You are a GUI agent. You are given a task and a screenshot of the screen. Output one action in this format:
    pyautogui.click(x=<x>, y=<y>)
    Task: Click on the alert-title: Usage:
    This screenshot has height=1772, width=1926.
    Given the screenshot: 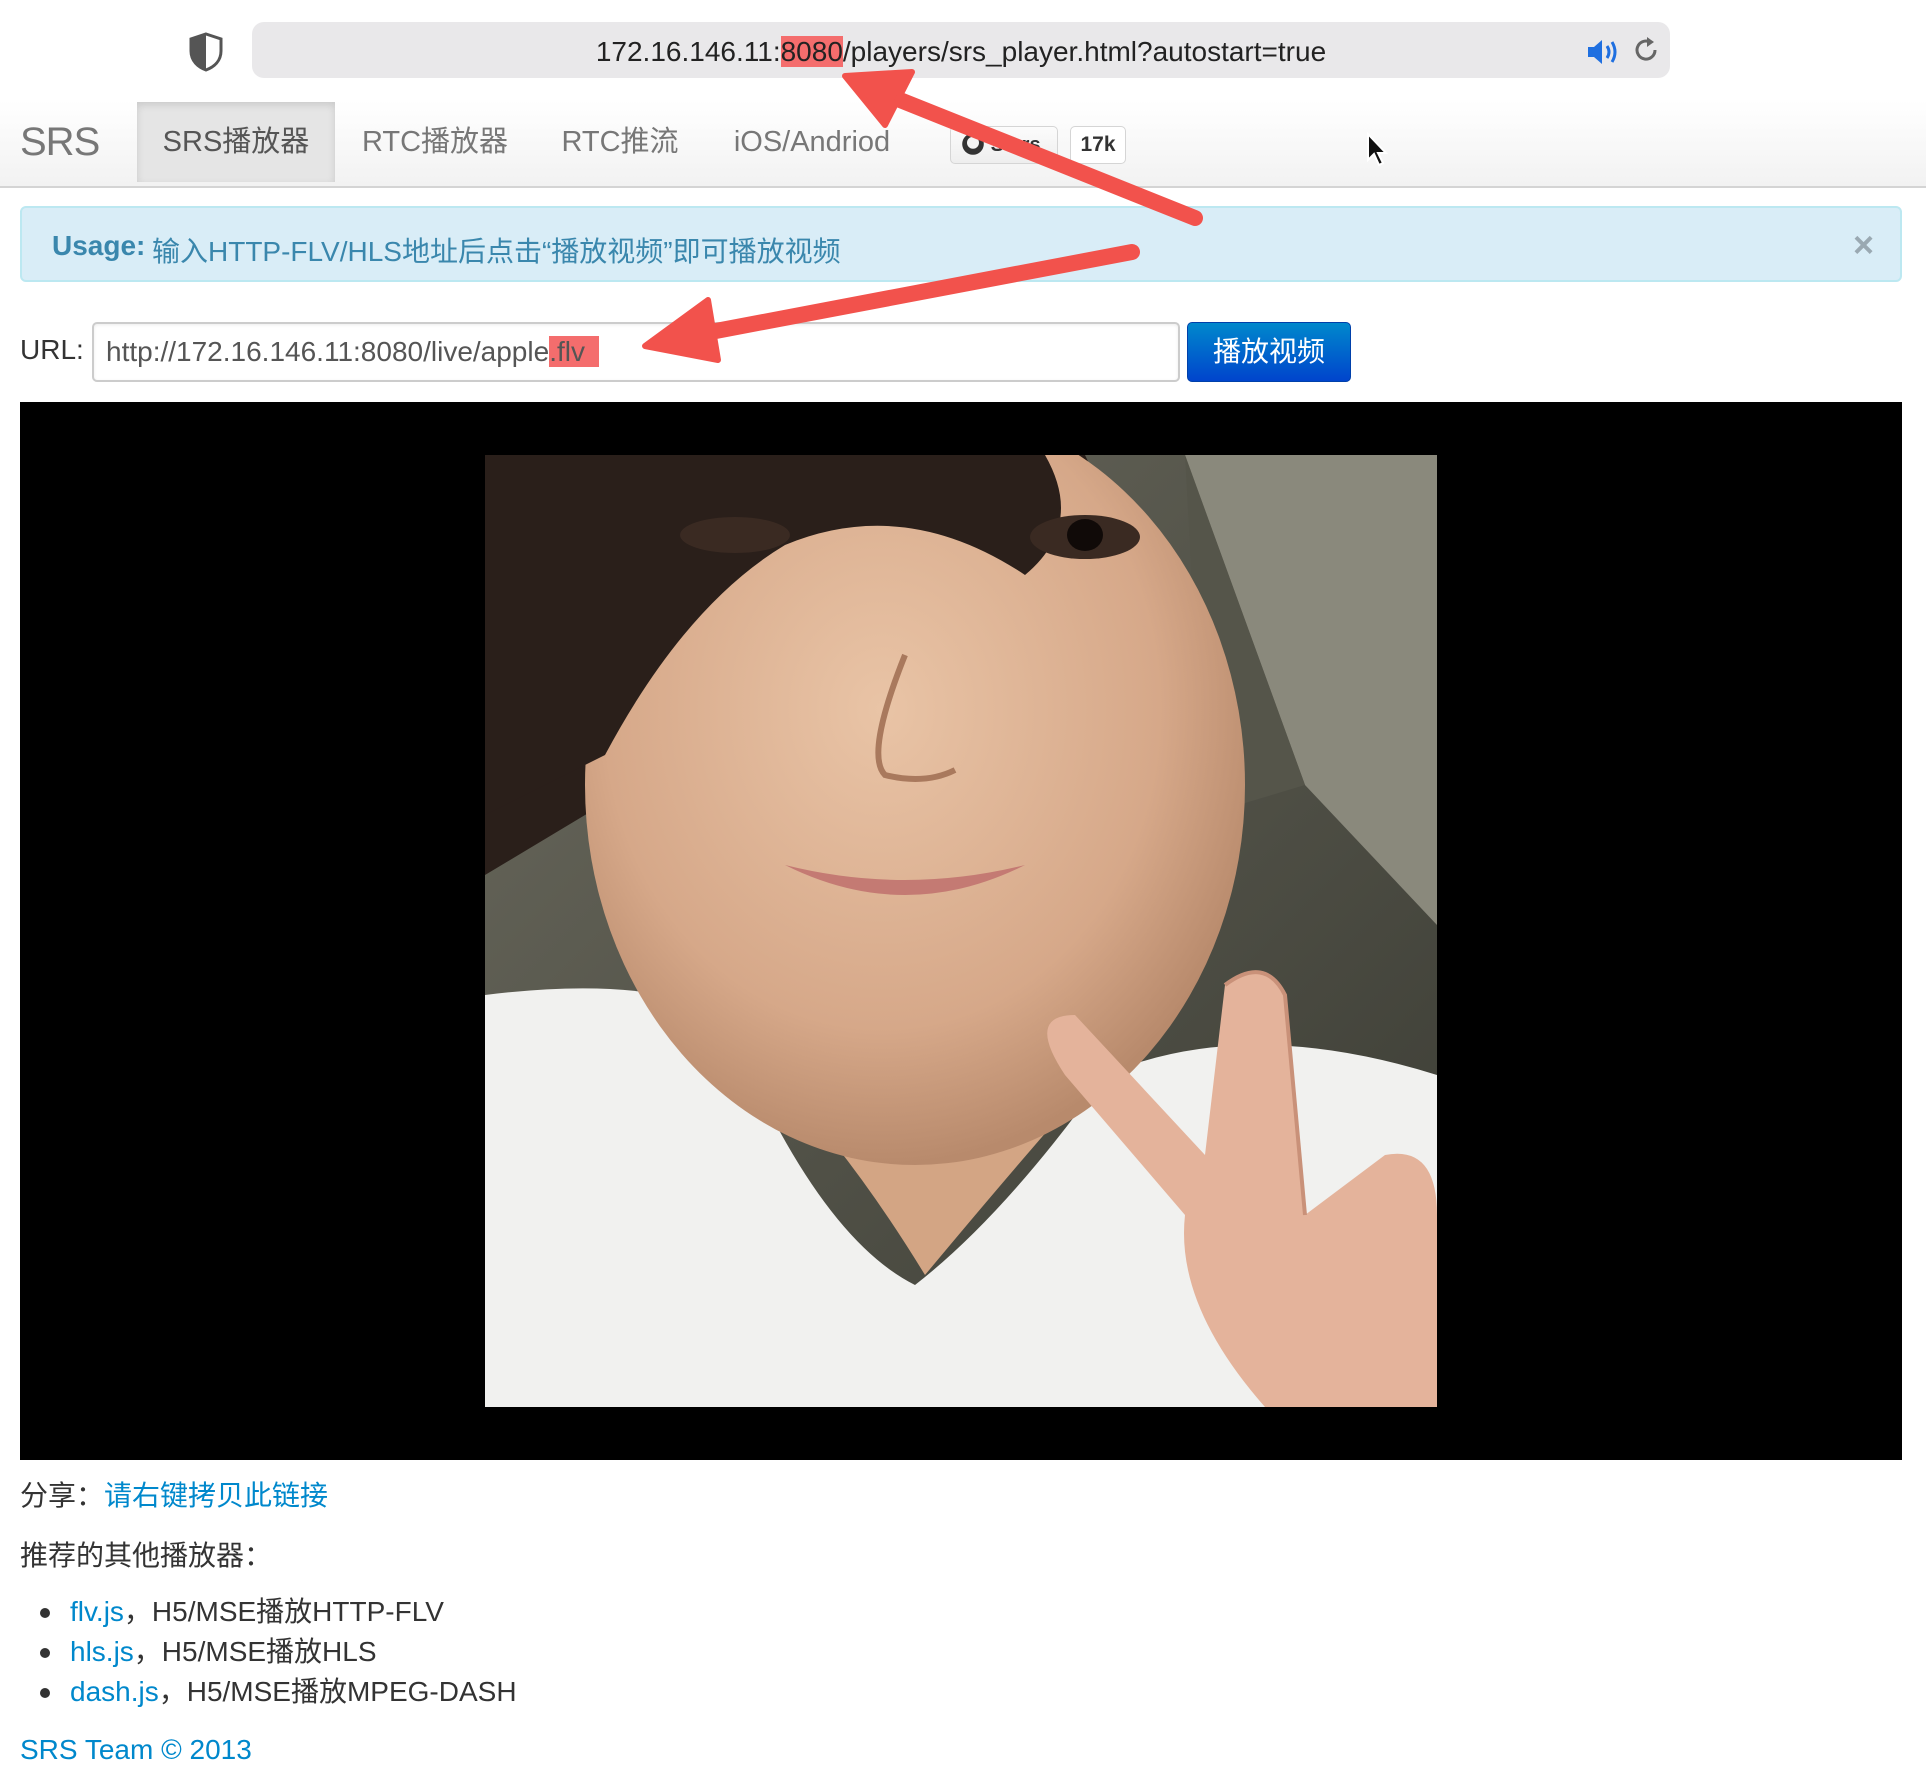 What is the action you would take?
    pyautogui.click(x=99, y=245)
    